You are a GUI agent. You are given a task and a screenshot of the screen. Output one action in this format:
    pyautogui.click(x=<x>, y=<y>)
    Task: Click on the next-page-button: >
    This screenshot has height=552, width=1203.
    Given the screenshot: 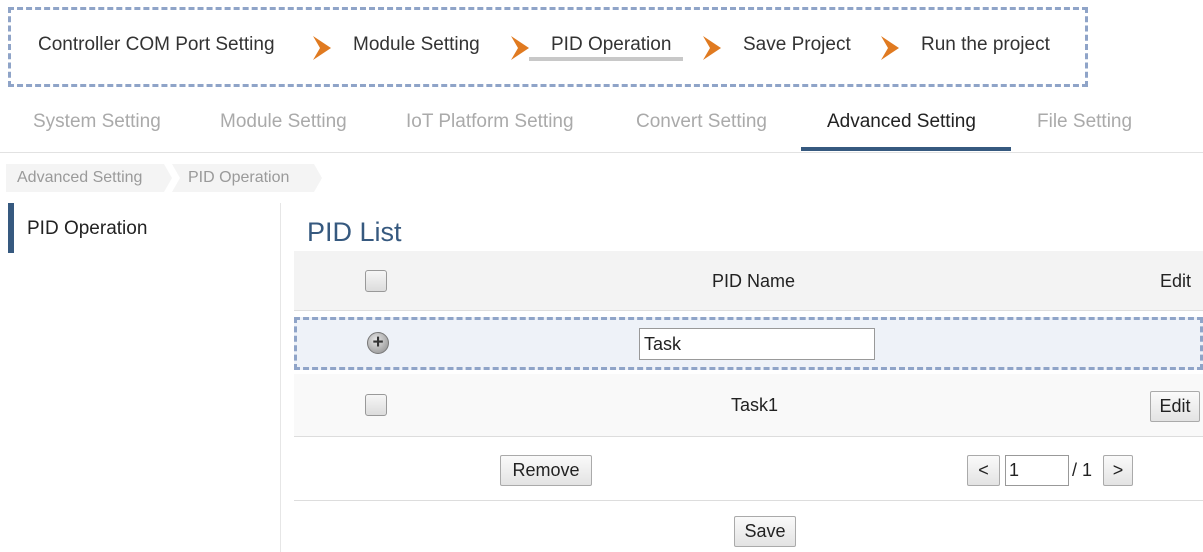 What is the action you would take?
    pyautogui.click(x=1118, y=470)
    